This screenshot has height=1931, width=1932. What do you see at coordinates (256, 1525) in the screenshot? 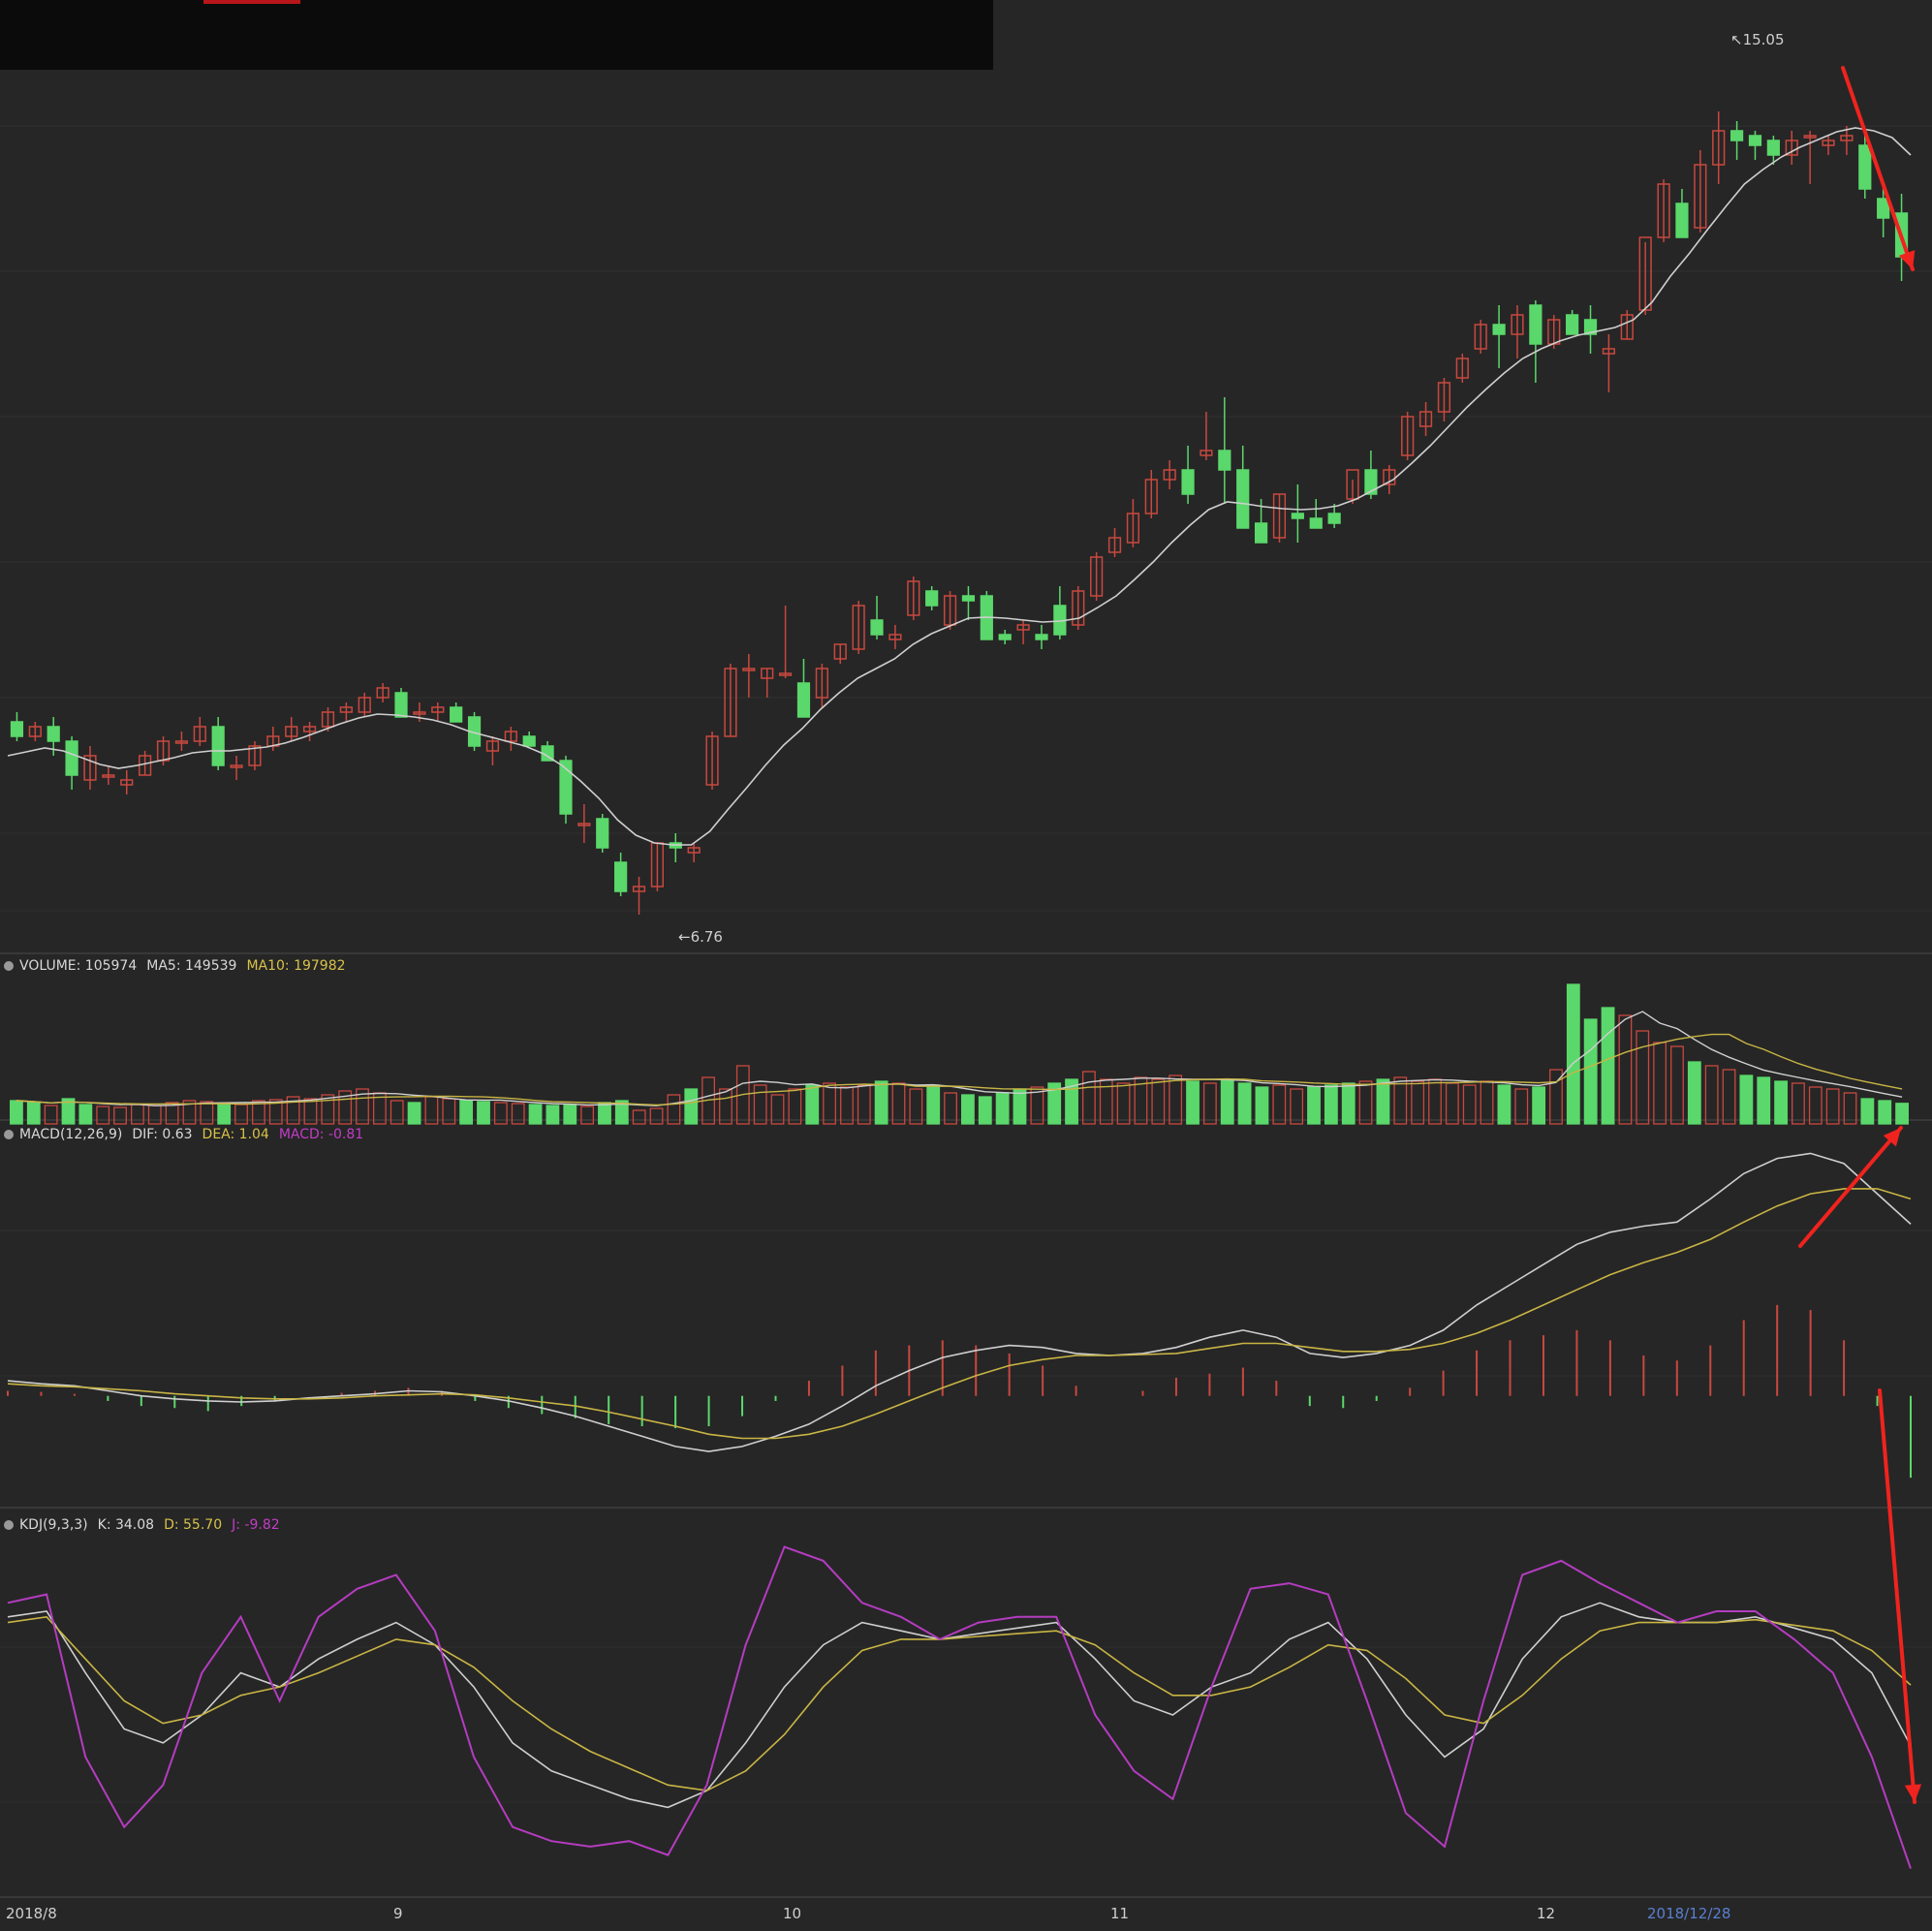
I see `kdj-legend-j: J: -9.82` at bounding box center [256, 1525].